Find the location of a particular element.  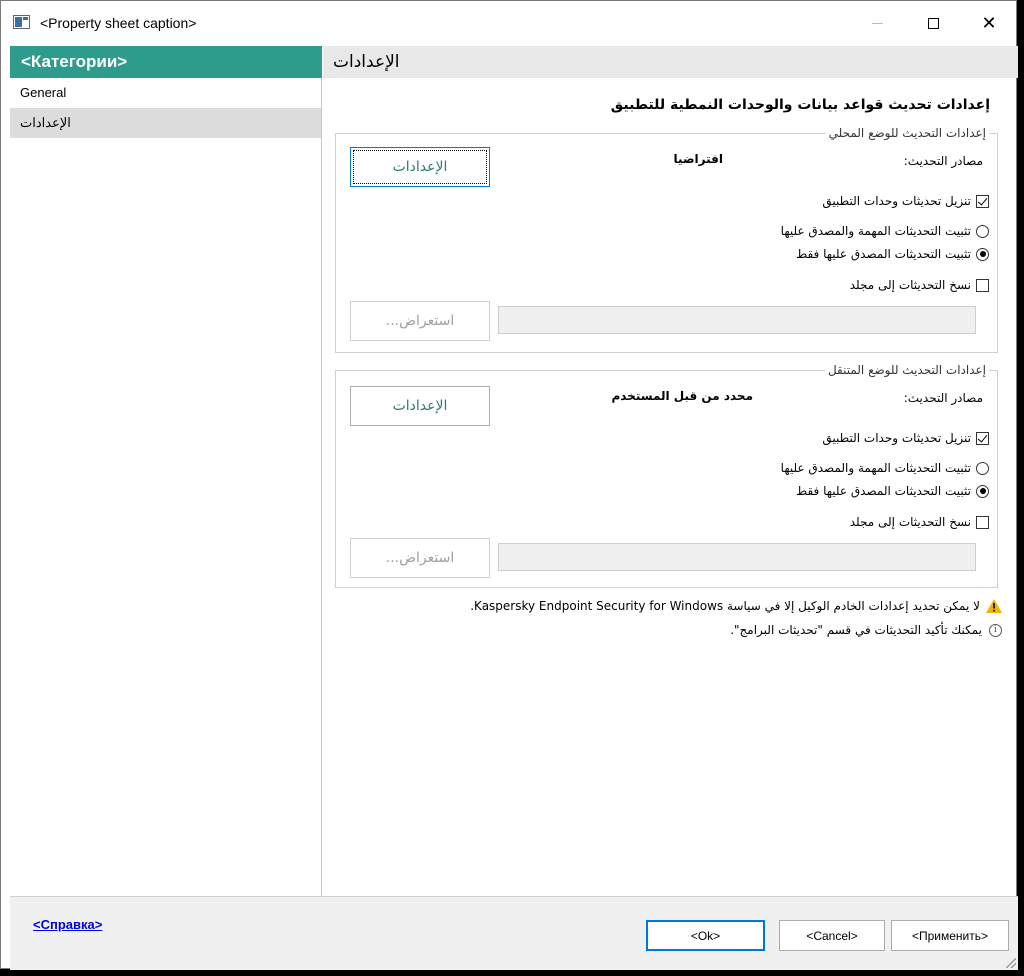

local-install-critical-radio: تثبيت التحديثات المهمة والمصدق عليها is located at coordinates (885, 231).